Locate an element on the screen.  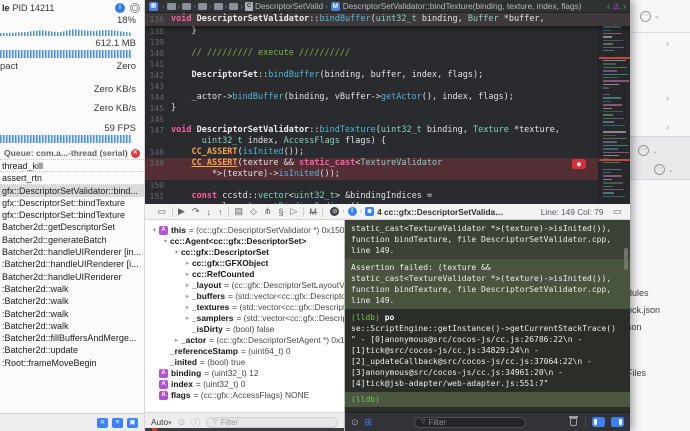
variable-row: ▾ cc::Agent<cc::gfx::DescriptorSet> is located at coordinates (244, 241).